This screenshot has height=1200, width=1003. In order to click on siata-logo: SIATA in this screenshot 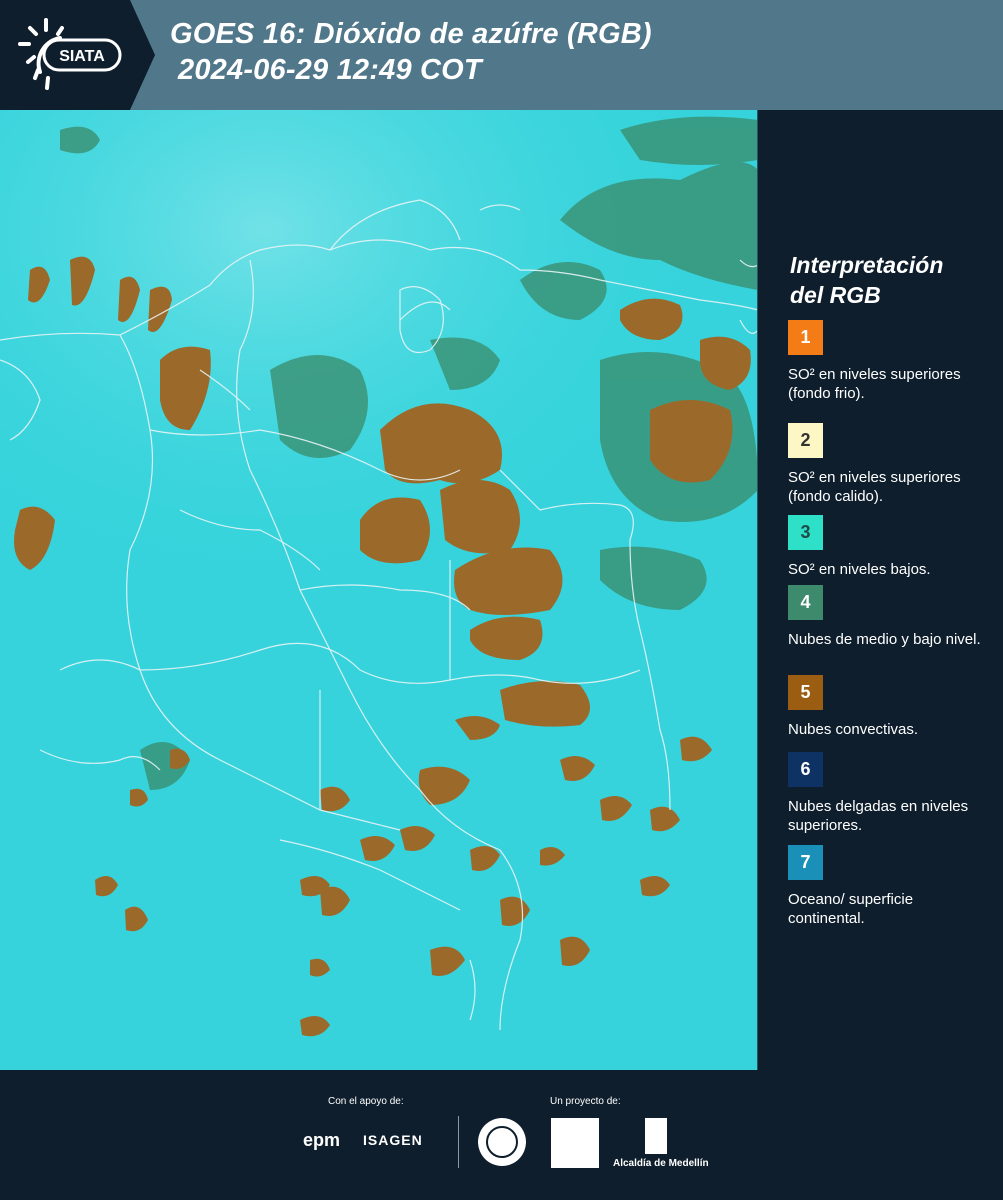, I will do `click(80, 55)`.